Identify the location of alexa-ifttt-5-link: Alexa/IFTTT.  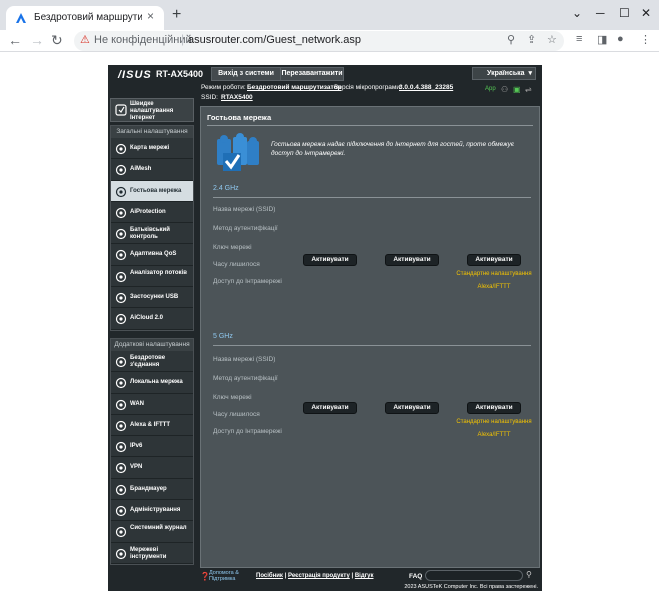
(494, 435).